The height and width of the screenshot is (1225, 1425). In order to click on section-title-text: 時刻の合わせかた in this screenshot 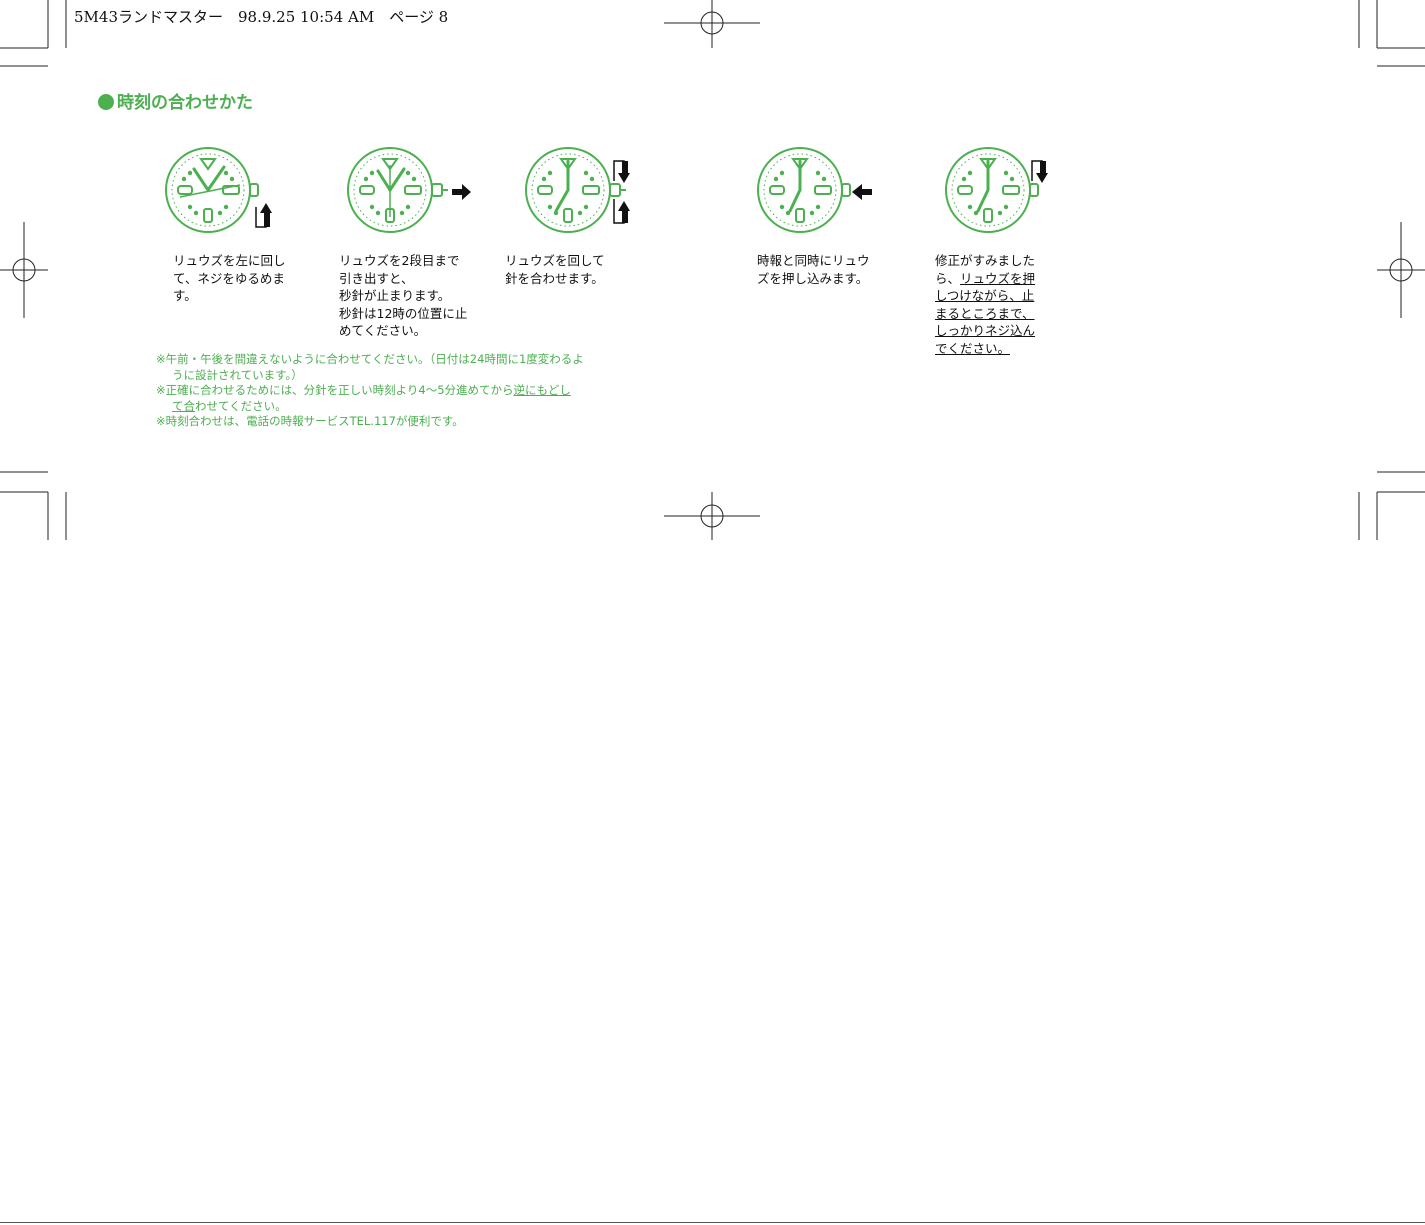, I will do `click(185, 103)`.